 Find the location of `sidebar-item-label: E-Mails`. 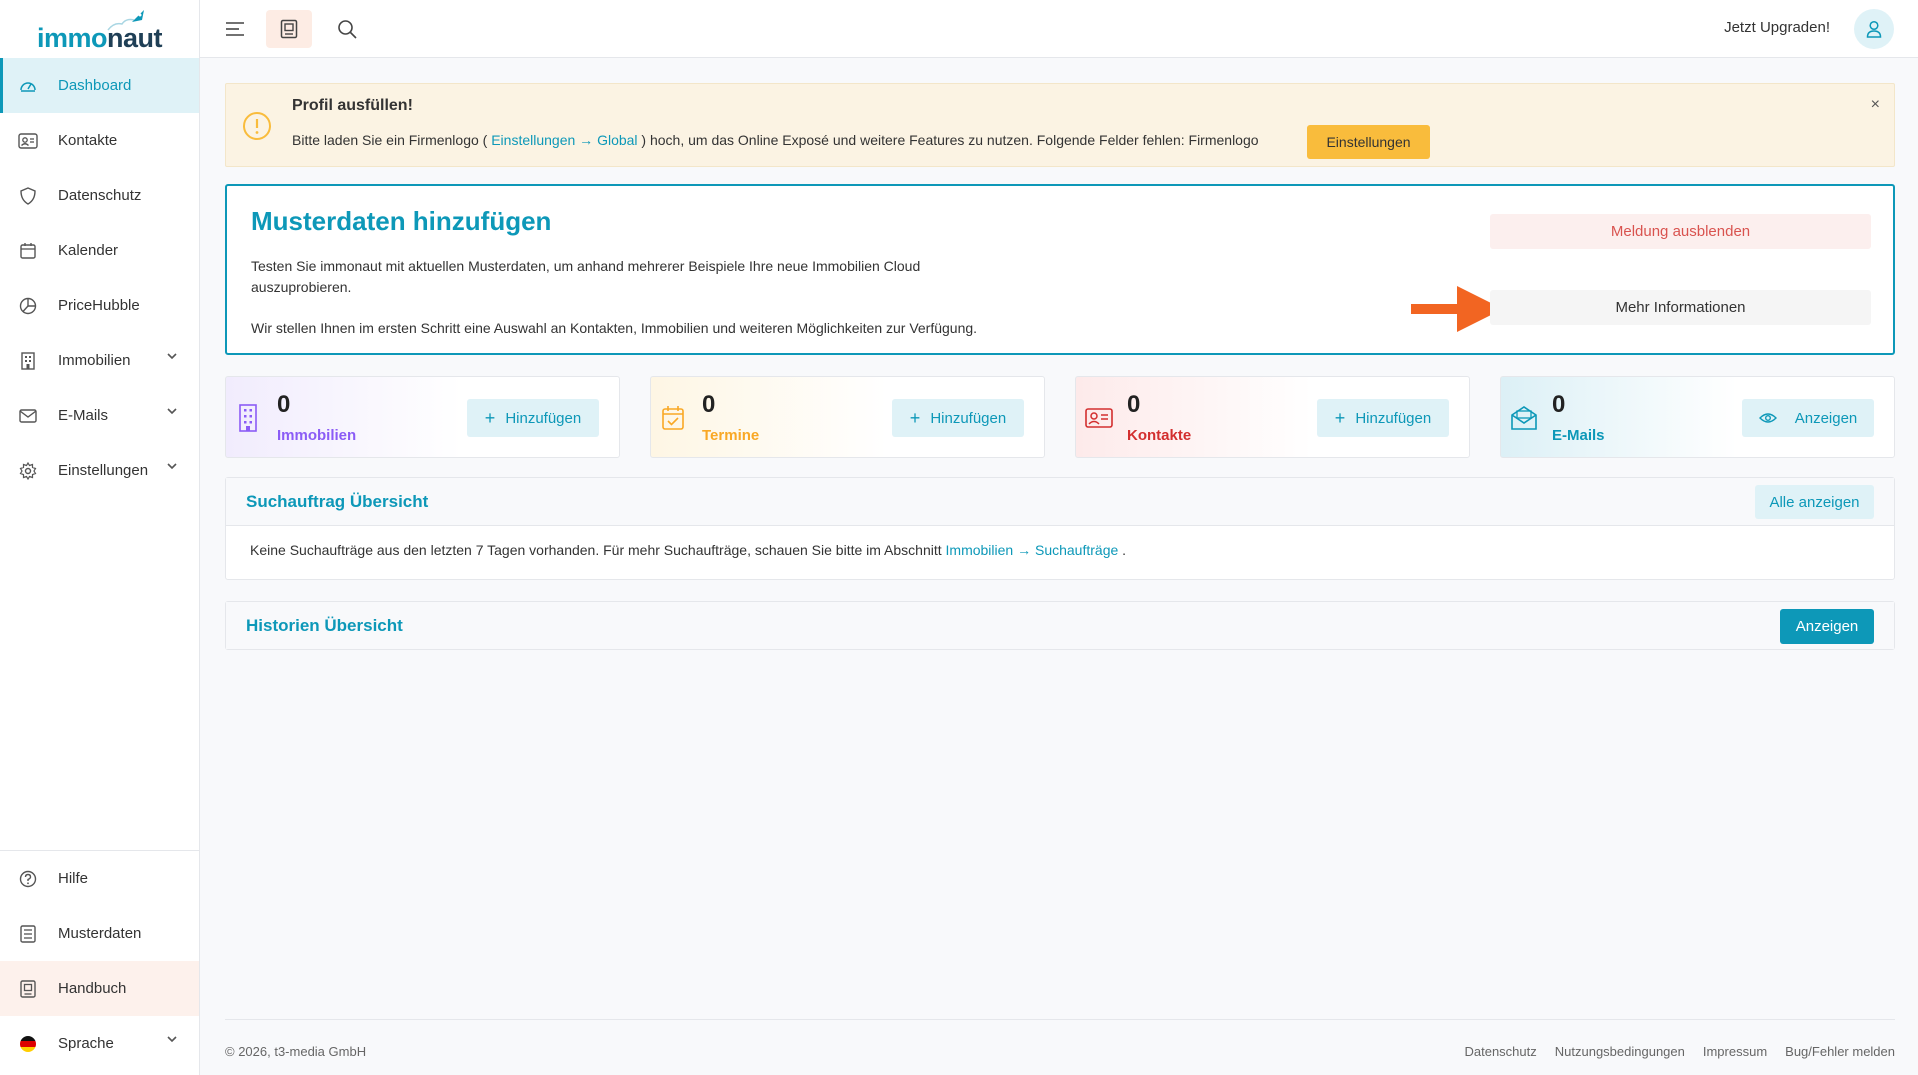

sidebar-item-label: E-Mails is located at coordinates (83, 415).